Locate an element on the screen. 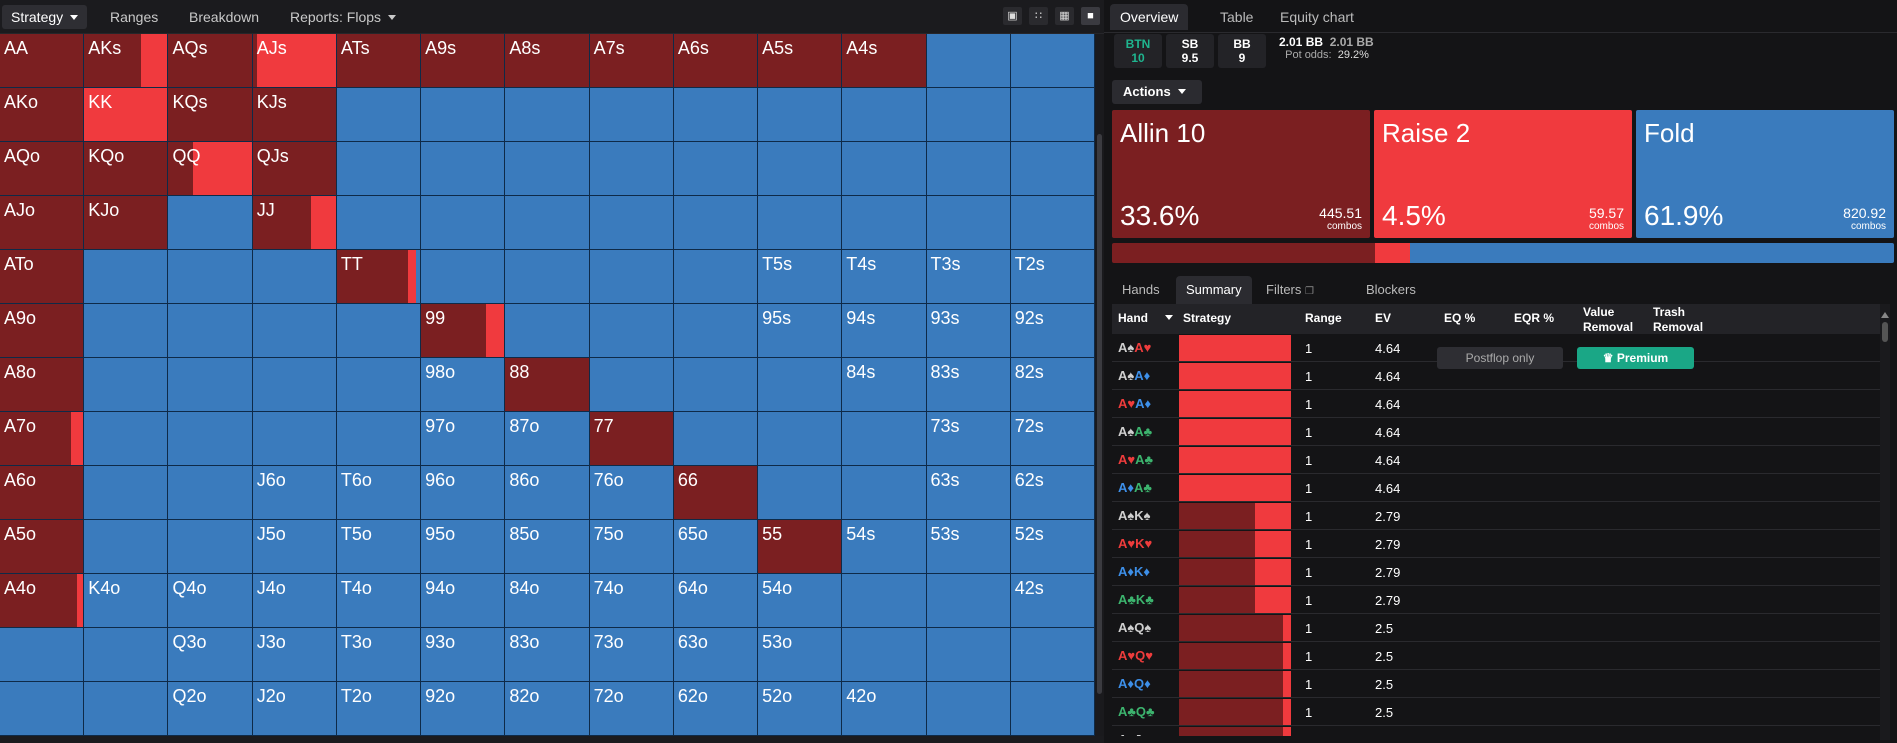 The width and height of the screenshot is (1897, 743). grid-cell: AKs is located at coordinates (126, 61).